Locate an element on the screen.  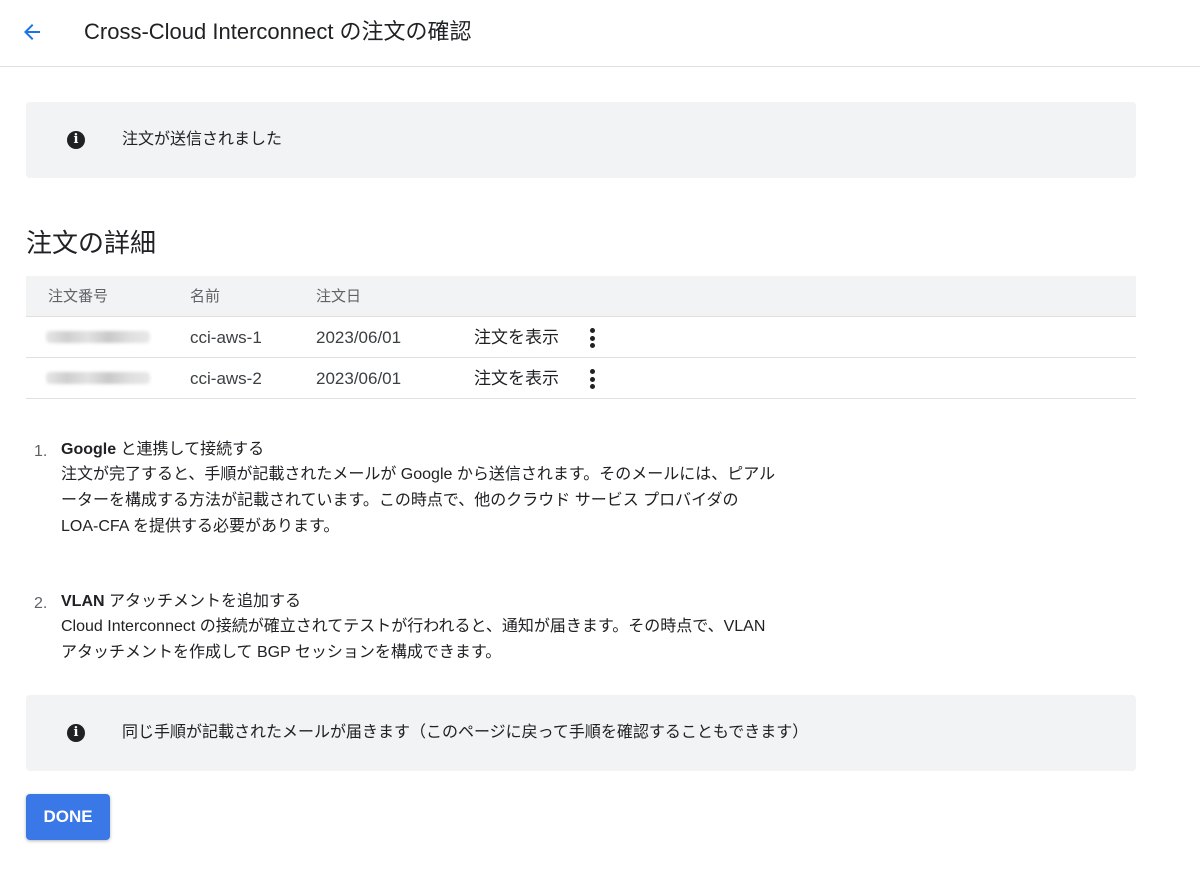
order-name: cci-aws-1 is located at coordinates (226, 337).